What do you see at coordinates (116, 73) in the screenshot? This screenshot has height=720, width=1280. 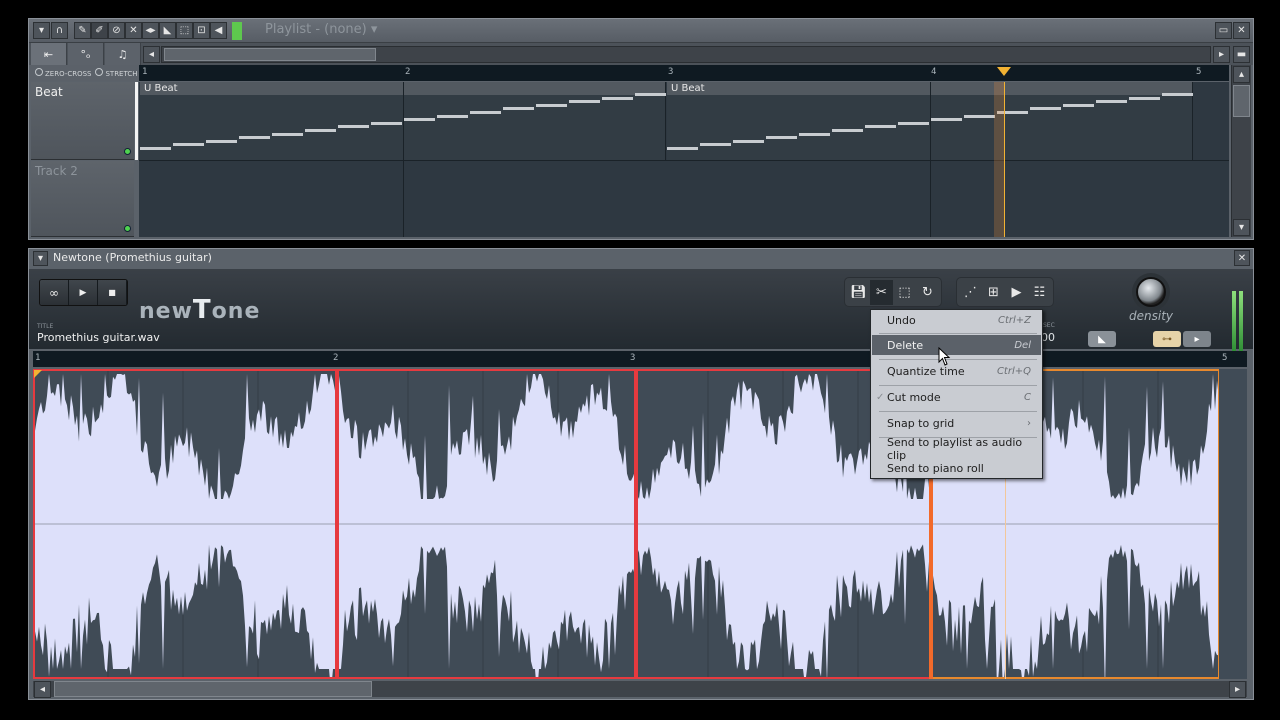 I see `stretch-option: STRETCH` at bounding box center [116, 73].